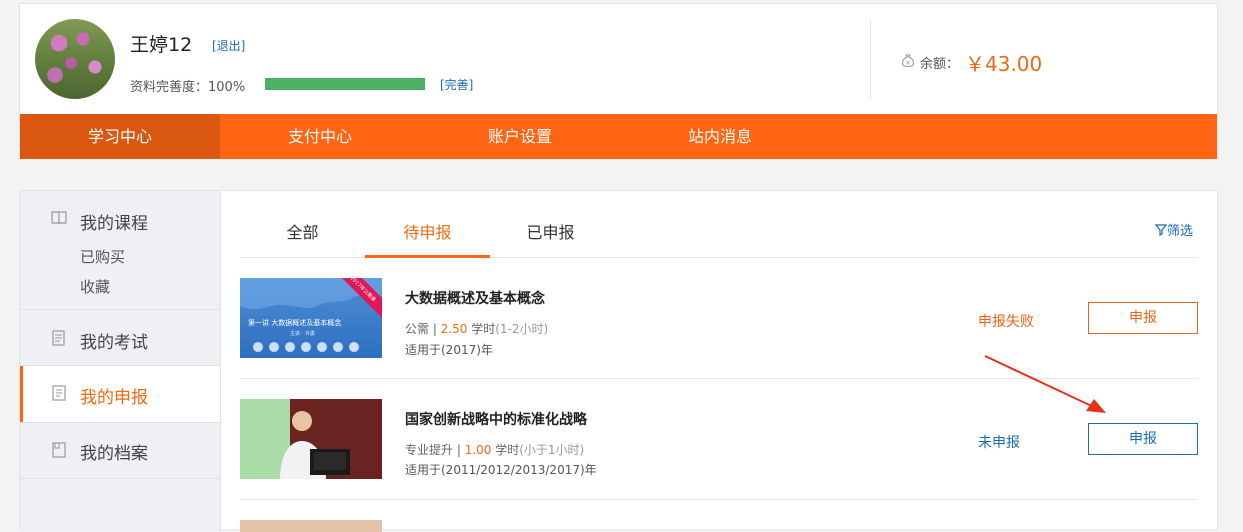 The image size is (1243, 532). What do you see at coordinates (475, 298) in the screenshot?
I see `course-title: 大数据概述及基本概念` at bounding box center [475, 298].